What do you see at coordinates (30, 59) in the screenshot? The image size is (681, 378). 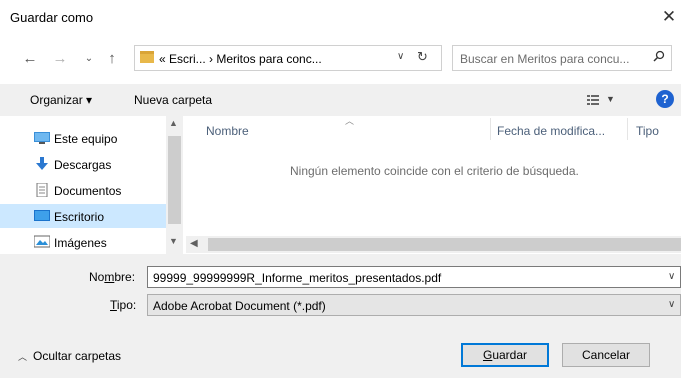 I see `back-arrow-icon: ←` at bounding box center [30, 59].